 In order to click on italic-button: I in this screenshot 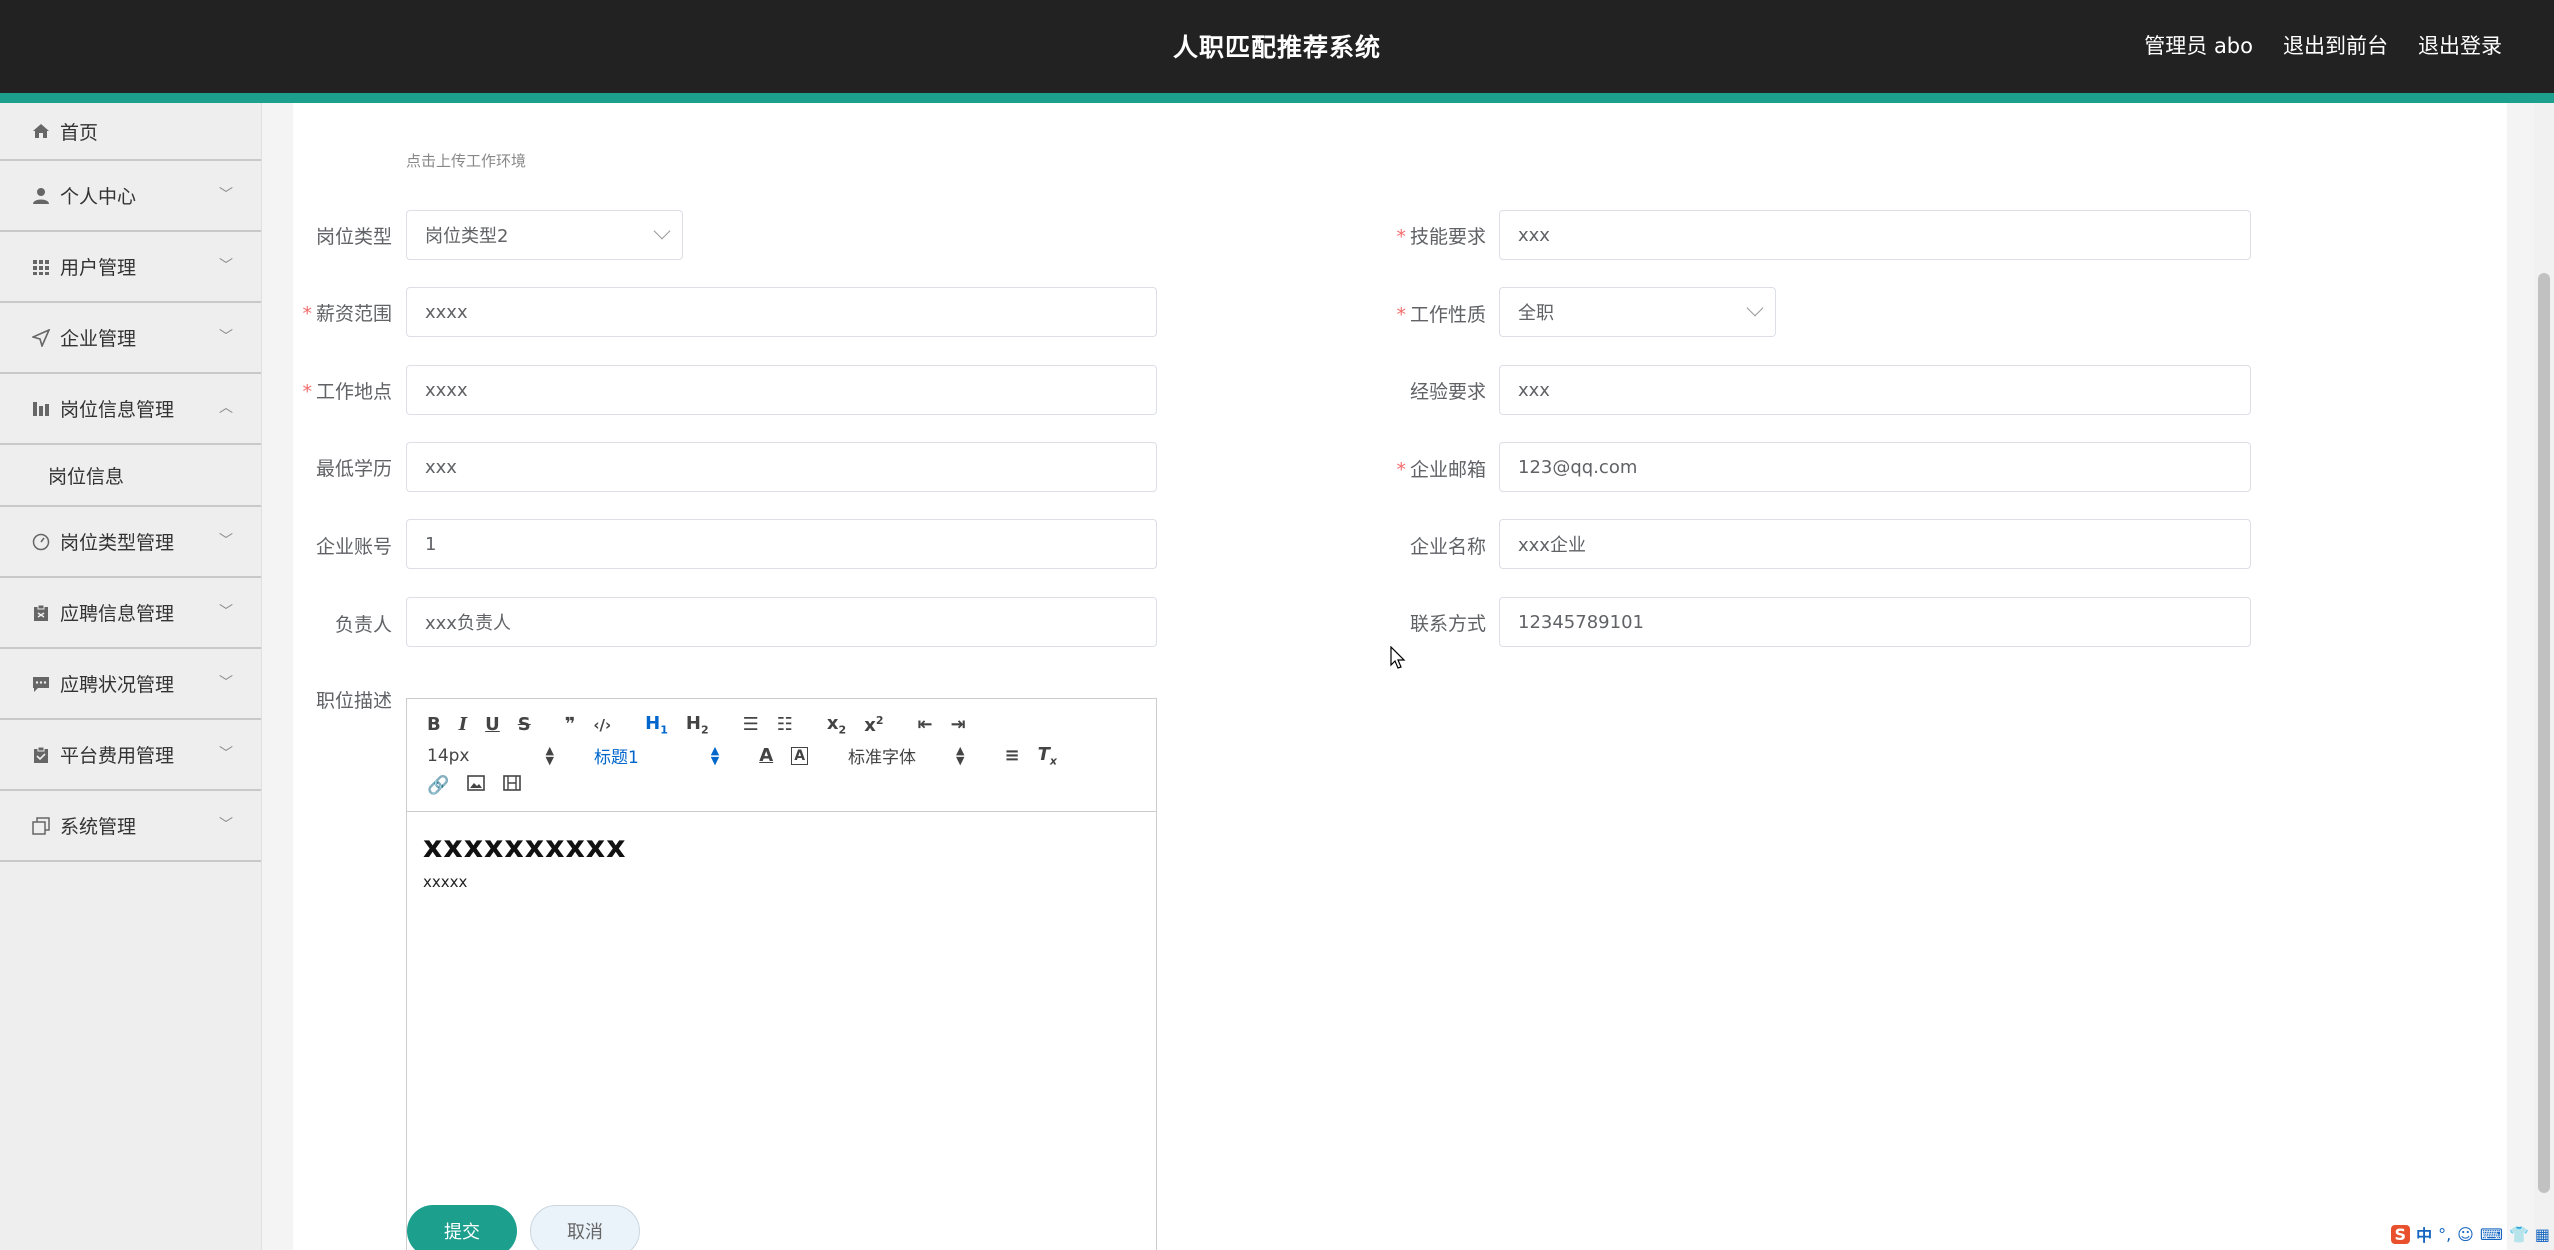, I will do `click(463, 724)`.